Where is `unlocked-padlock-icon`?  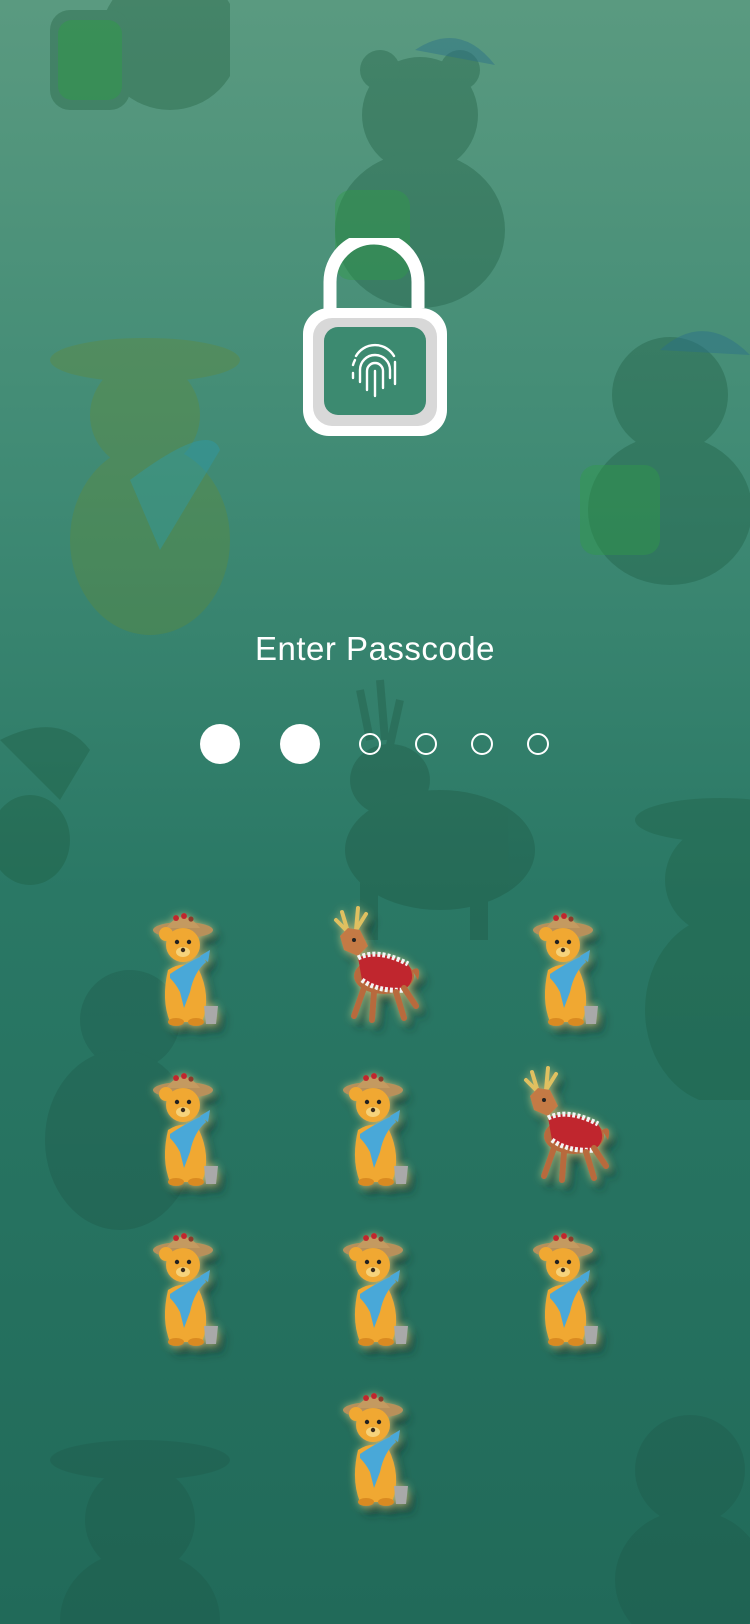 unlocked-padlock-icon is located at coordinates (375, 336).